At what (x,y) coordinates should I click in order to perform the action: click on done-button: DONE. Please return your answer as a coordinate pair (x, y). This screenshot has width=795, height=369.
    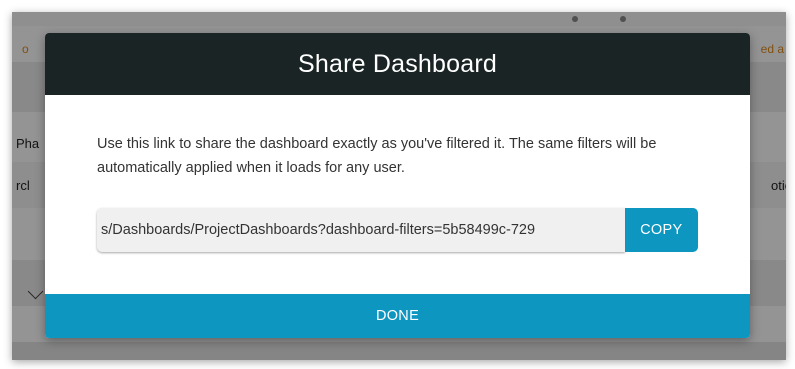
    Looking at the image, I should click on (397, 316).